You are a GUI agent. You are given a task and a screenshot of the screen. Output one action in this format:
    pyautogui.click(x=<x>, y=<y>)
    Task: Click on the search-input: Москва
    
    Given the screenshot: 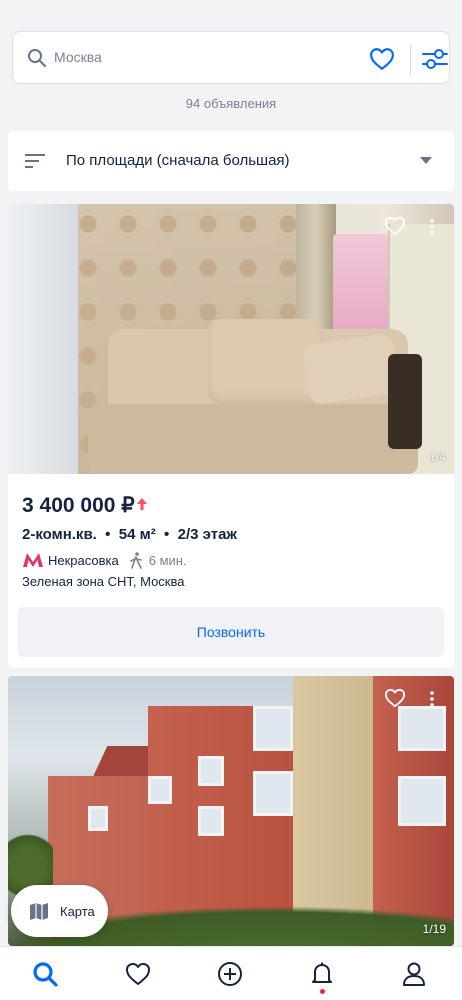 What is the action you would take?
    pyautogui.click(x=78, y=57)
    